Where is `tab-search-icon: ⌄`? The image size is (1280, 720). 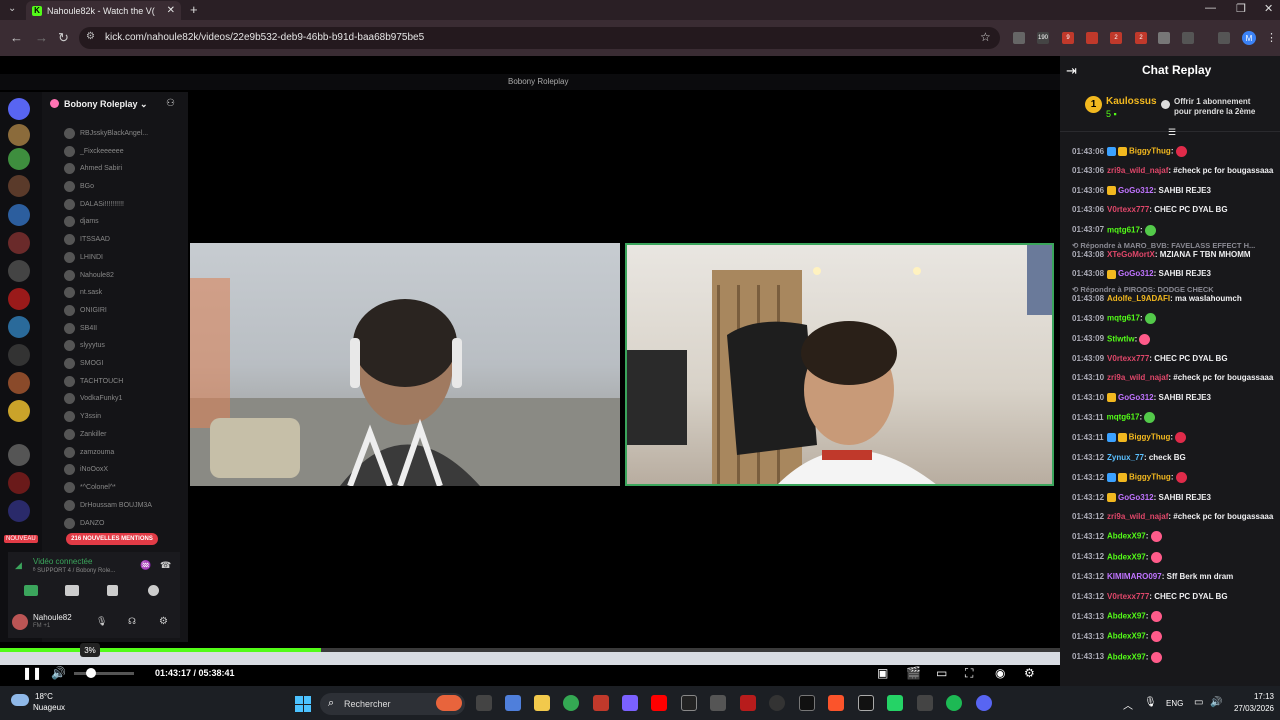 tab-search-icon: ⌄ is located at coordinates (12, 8).